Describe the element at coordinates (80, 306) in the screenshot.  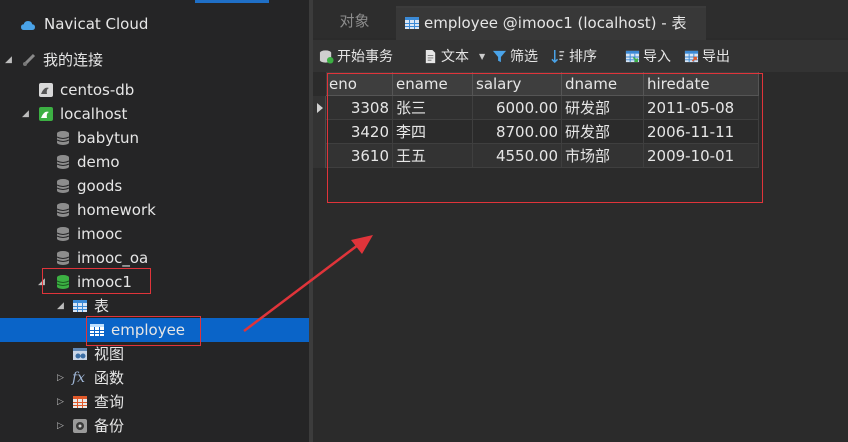
I see `table-group-icon` at that location.